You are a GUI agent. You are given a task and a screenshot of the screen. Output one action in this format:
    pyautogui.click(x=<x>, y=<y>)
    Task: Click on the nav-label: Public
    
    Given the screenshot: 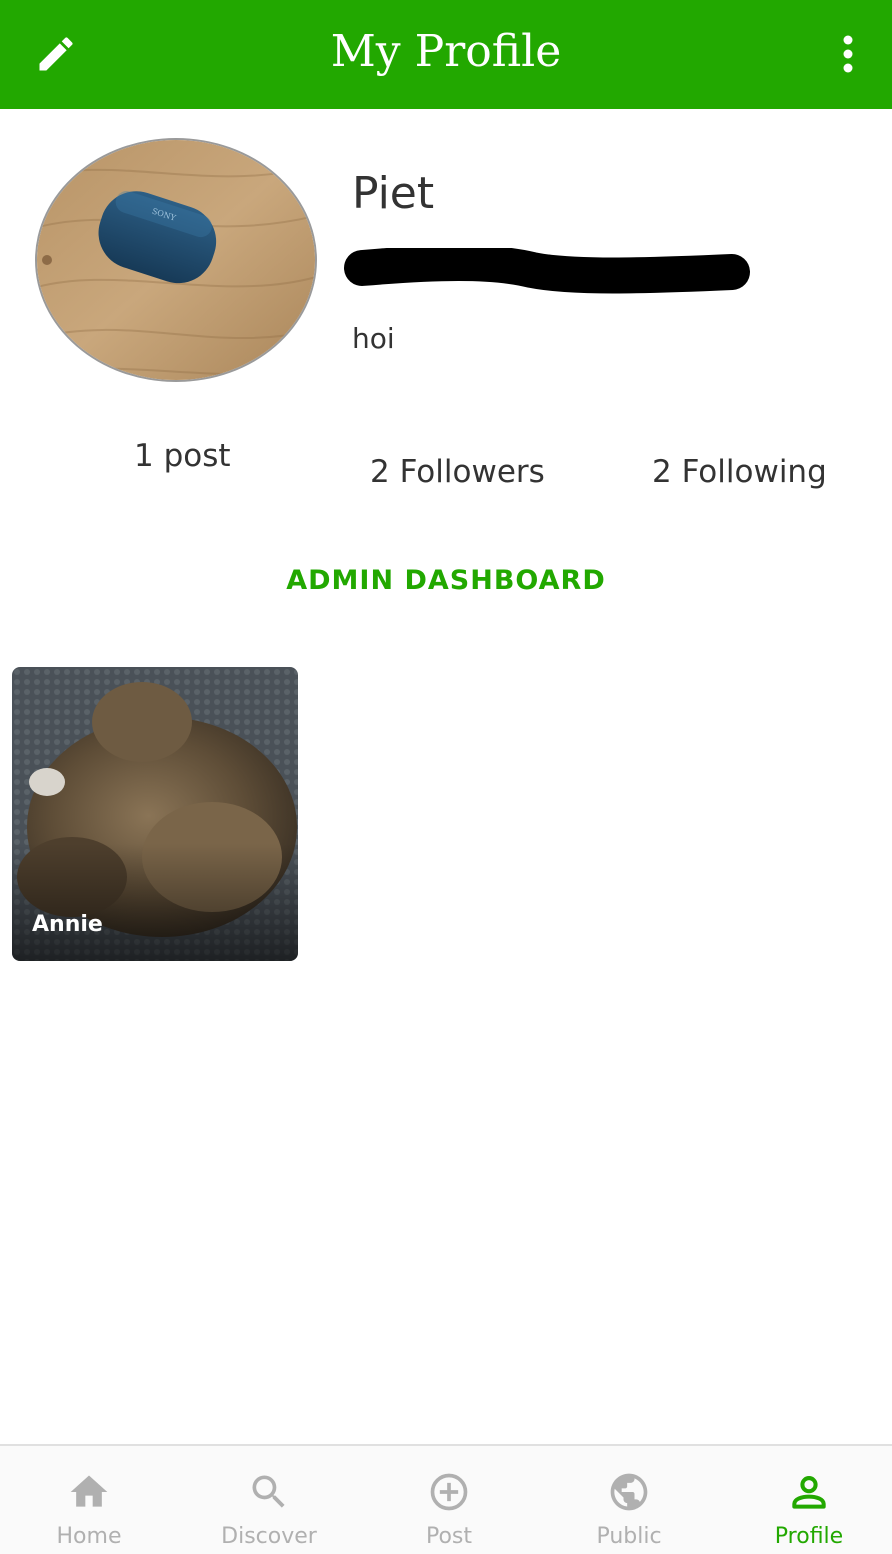 What is the action you would take?
    pyautogui.click(x=629, y=1536)
    